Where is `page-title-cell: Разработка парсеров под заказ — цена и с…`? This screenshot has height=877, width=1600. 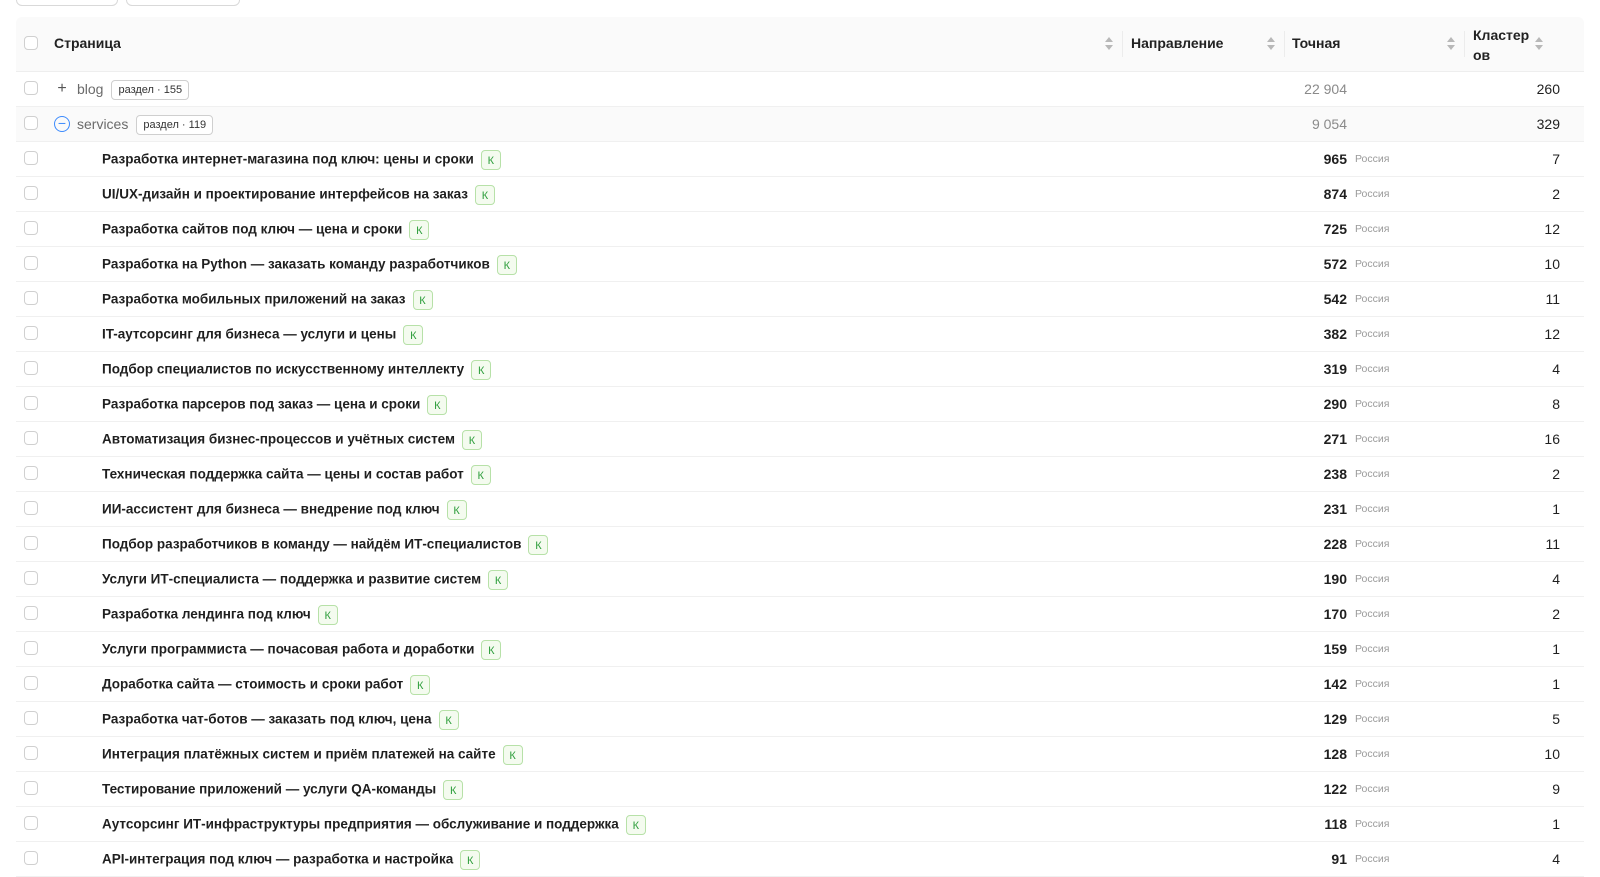
page-title-cell: Разработка парсеров под заказ — цена и с… is located at coordinates (275, 405).